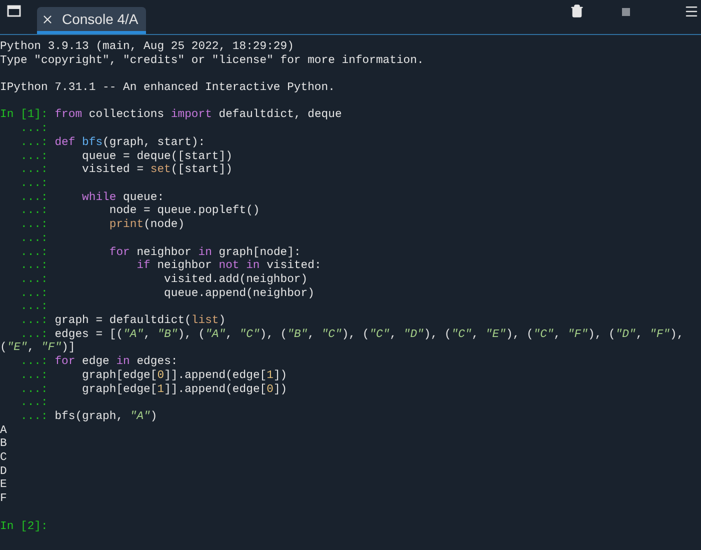 The image size is (701, 550). What do you see at coordinates (3, 444) in the screenshot?
I see `console-output: B` at bounding box center [3, 444].